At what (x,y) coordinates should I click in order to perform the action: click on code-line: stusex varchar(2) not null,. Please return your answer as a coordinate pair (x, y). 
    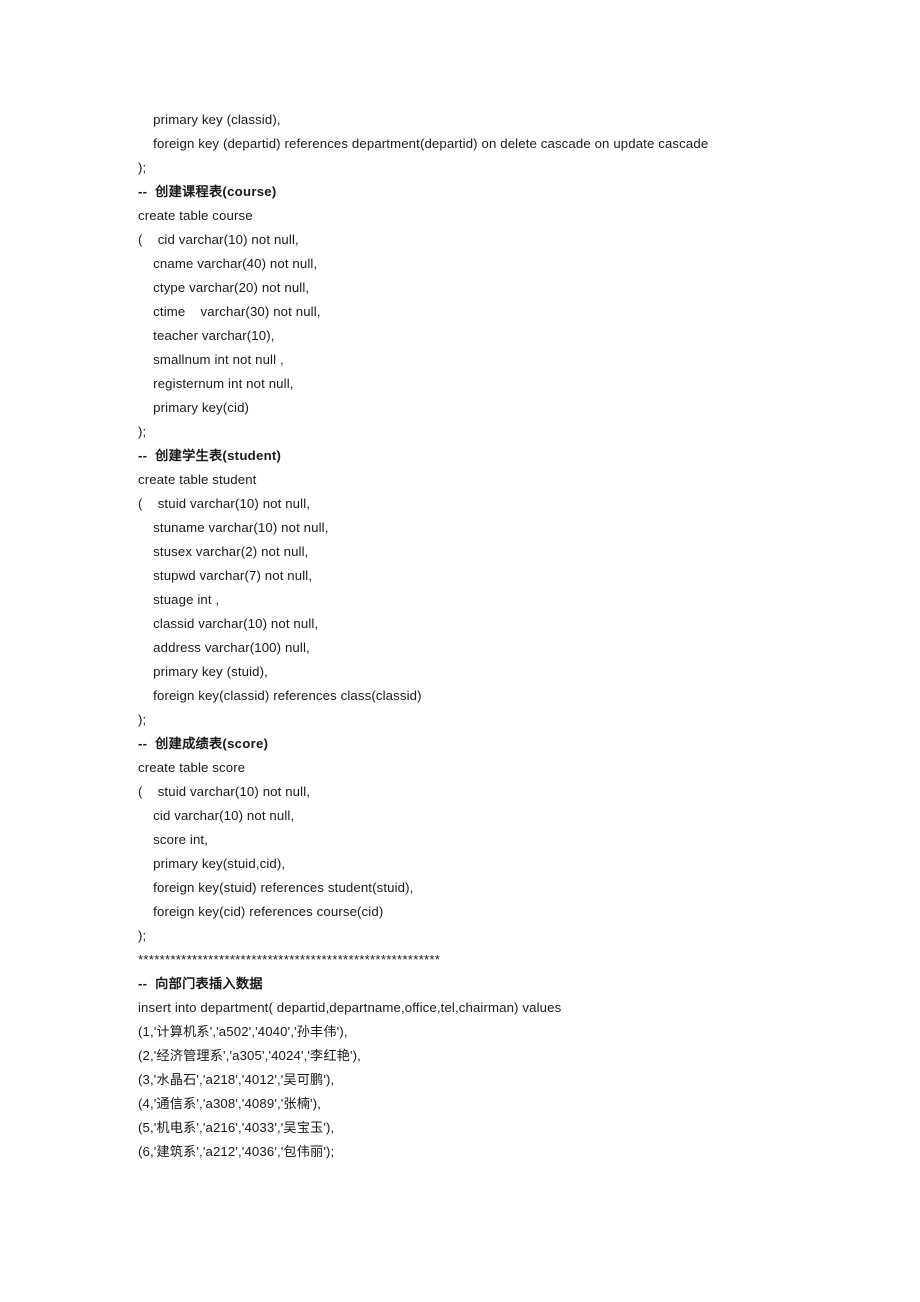
    Looking at the image, I should click on (223, 551).